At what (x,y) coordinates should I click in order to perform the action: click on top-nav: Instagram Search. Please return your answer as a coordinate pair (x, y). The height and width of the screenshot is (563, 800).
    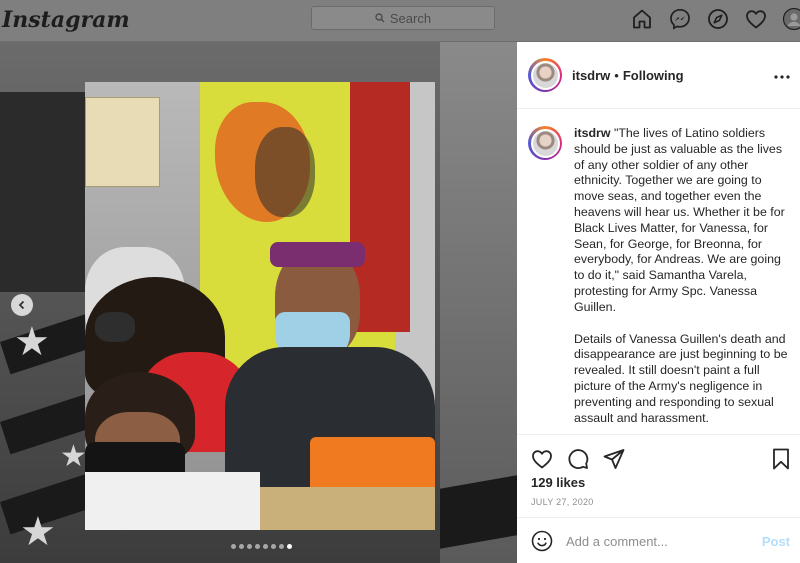
    Looking at the image, I should click on (400, 21).